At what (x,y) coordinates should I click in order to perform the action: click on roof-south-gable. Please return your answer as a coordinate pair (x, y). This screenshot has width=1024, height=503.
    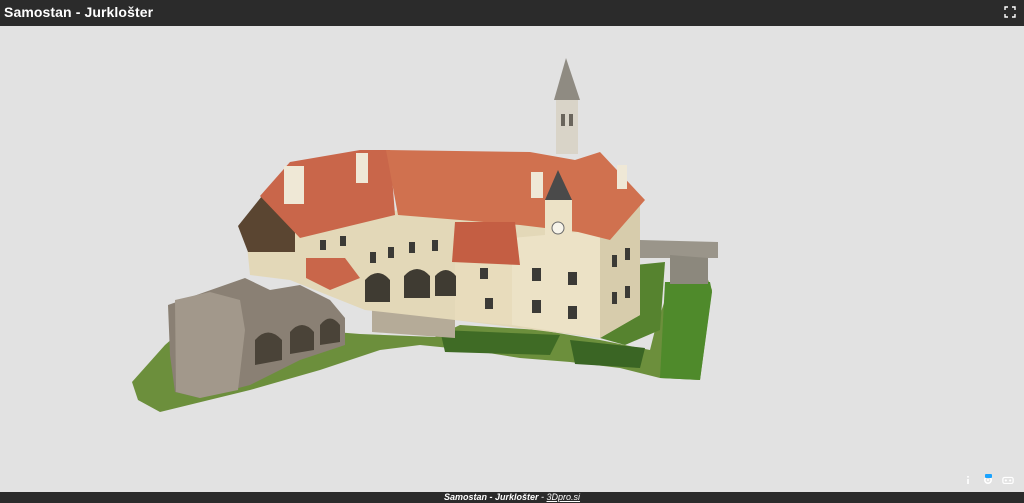
    Looking at the image, I should click on (486, 243).